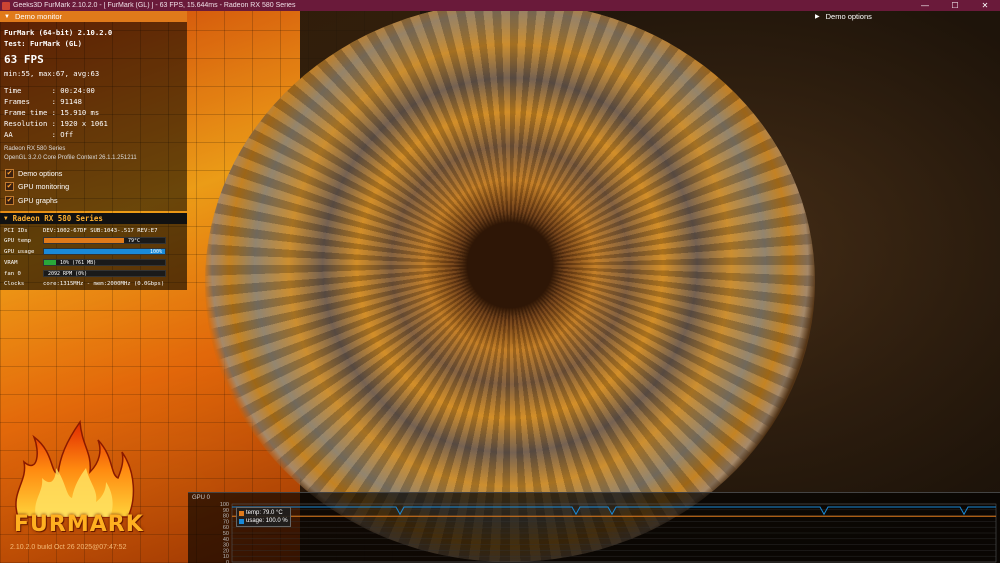 The height and width of the screenshot is (563, 1000). What do you see at coordinates (68, 274) in the screenshot?
I see `fan-value: 2092 RPM (0%)` at bounding box center [68, 274].